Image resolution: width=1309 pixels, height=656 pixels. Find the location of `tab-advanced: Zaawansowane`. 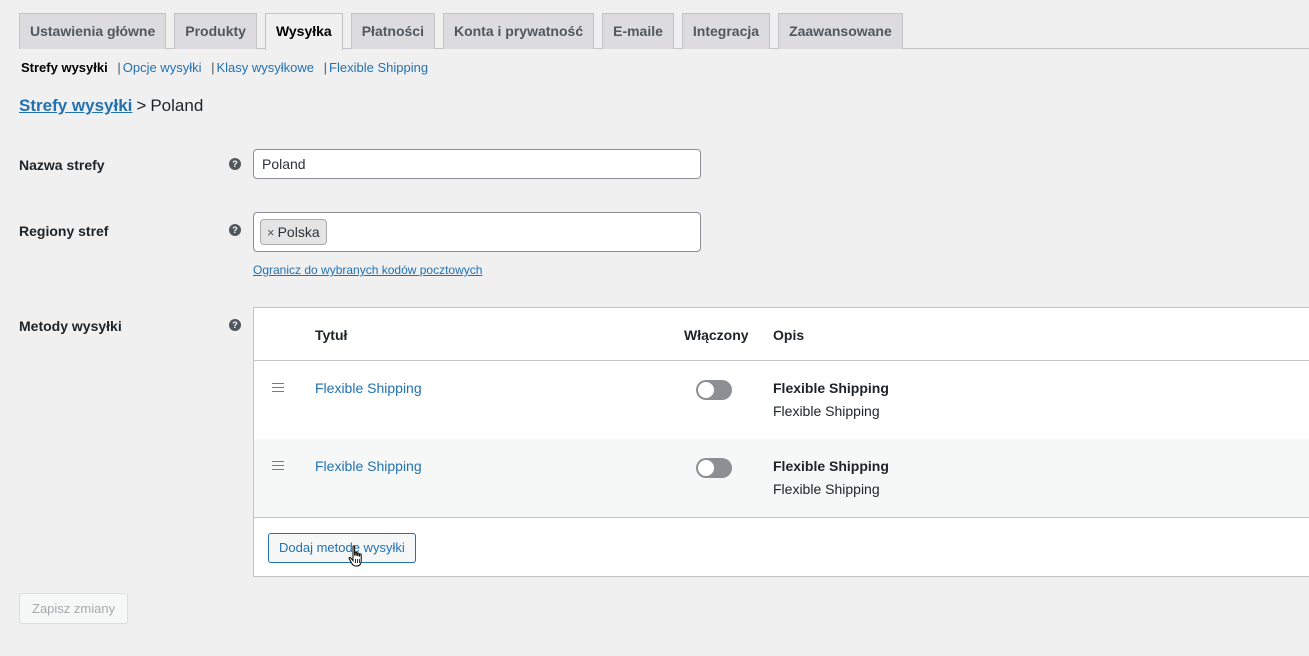

tab-advanced: Zaawansowane is located at coordinates (840, 31).